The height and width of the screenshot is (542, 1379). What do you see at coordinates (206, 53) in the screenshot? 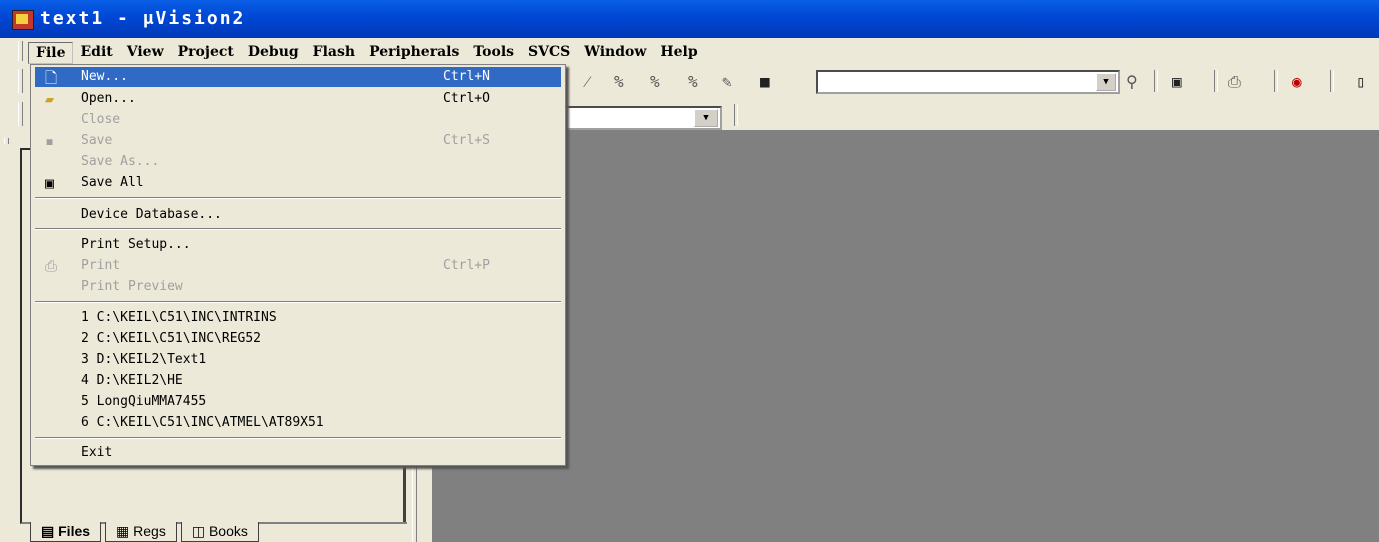
I see `menu-project: Project` at bounding box center [206, 53].